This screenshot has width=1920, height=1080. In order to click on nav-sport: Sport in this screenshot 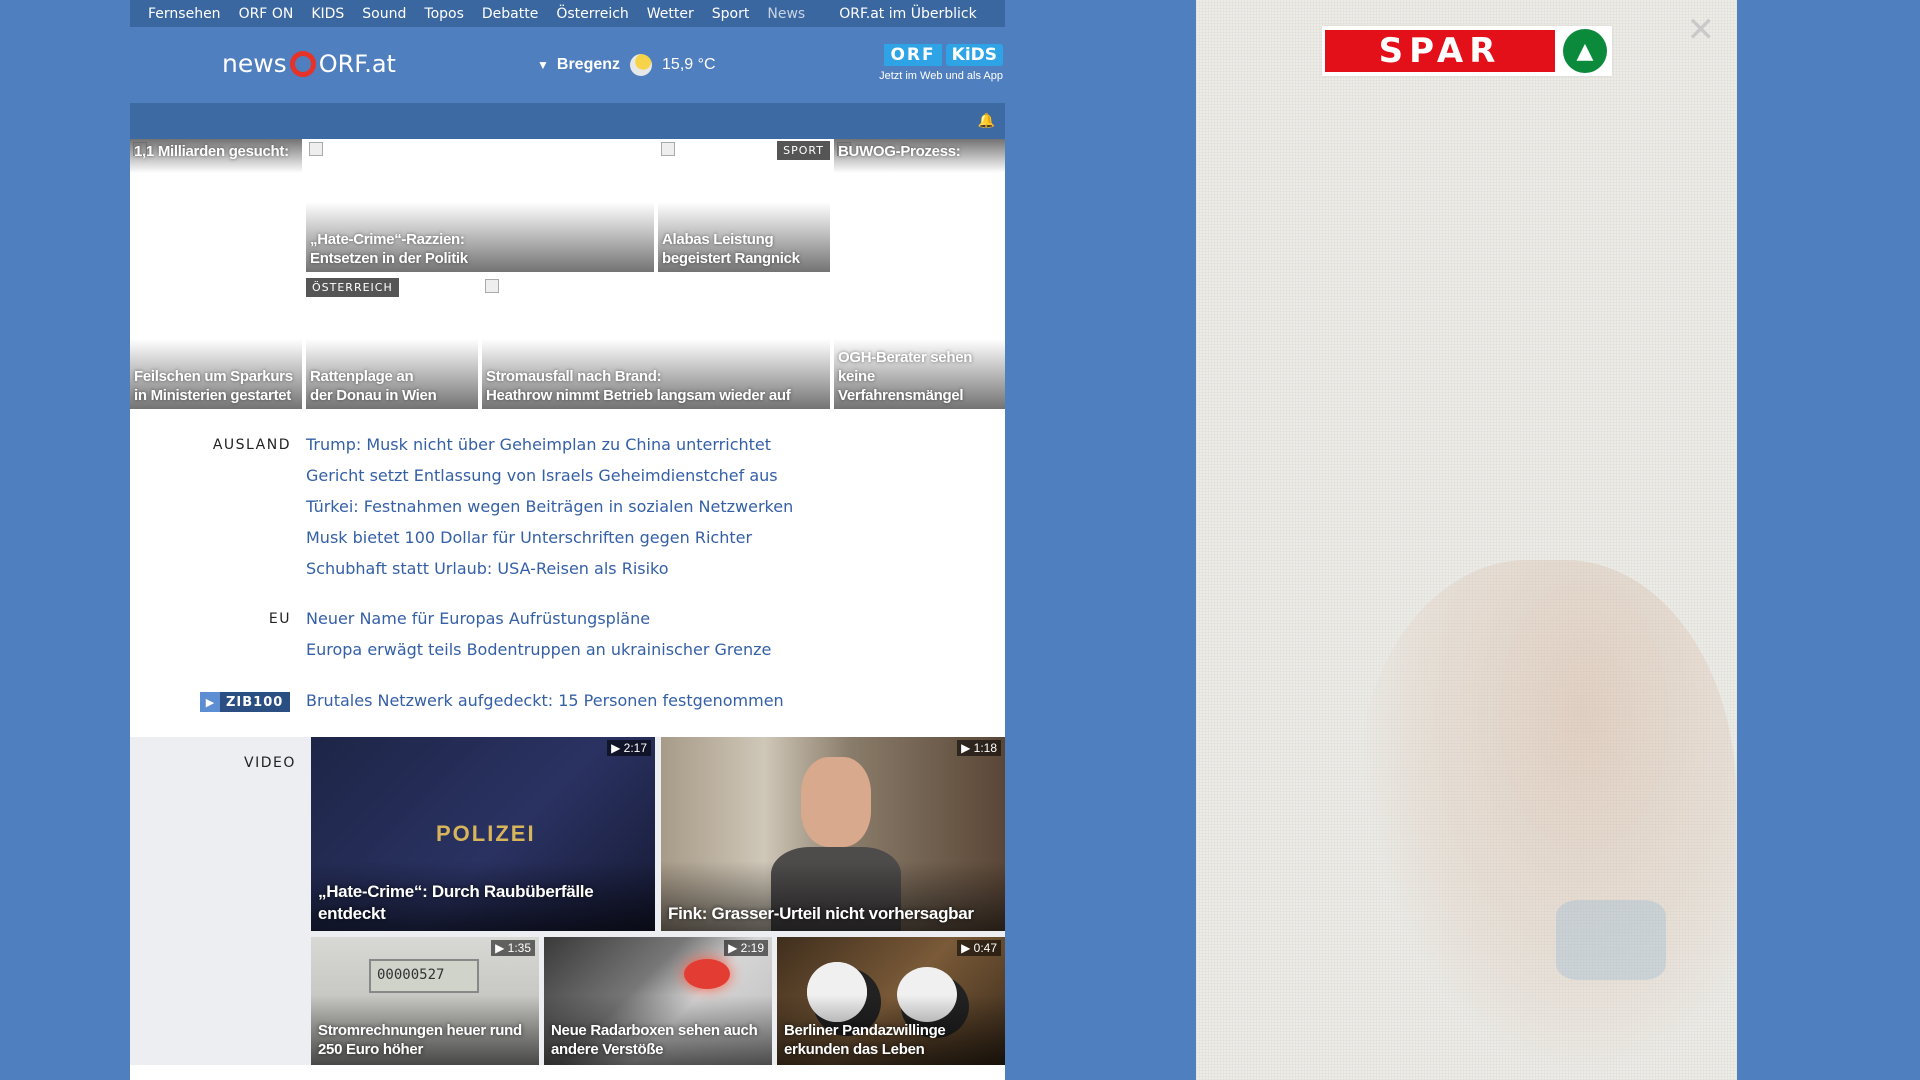, I will do `click(731, 14)`.